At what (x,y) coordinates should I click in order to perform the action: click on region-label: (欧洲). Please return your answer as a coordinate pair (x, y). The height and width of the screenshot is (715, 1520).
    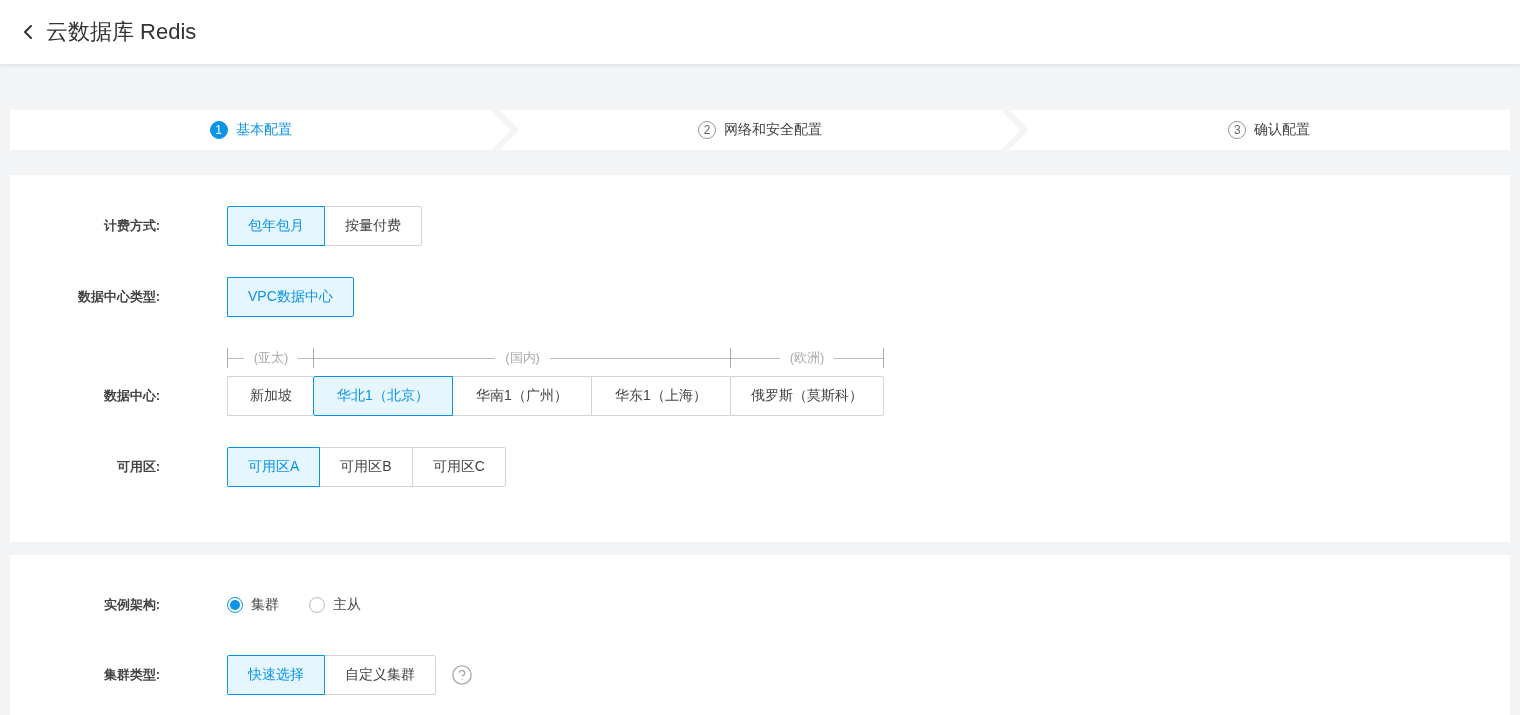
    Looking at the image, I should click on (807, 358).